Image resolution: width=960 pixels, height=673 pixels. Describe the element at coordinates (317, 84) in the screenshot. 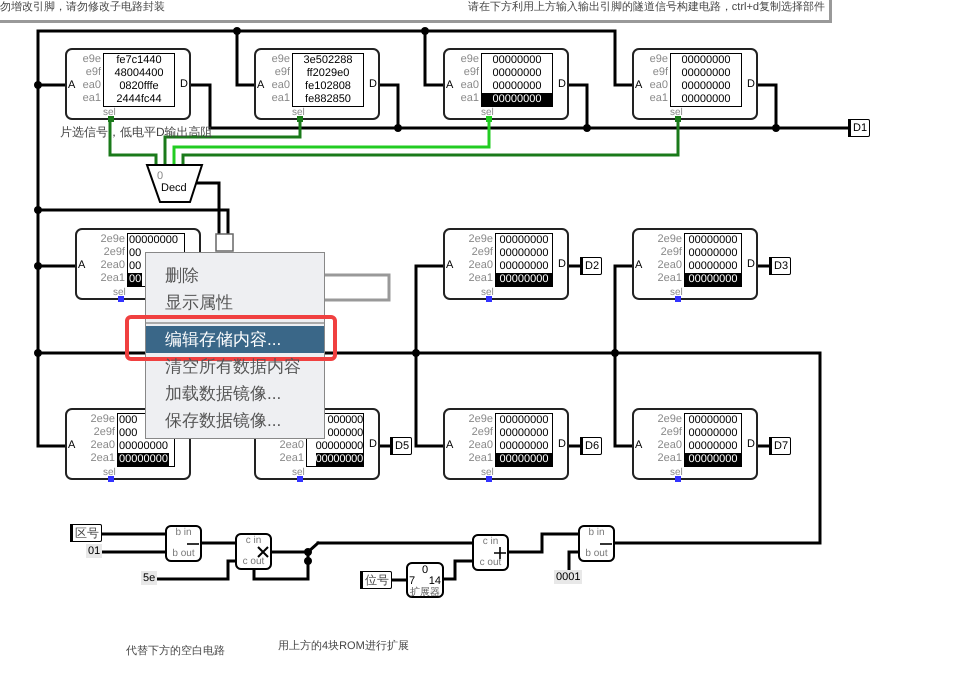

I see `rom-component: A e9e e9f ea0 ea1 3e502288 ff2029e0 fe102808 fe882850 D sel` at that location.